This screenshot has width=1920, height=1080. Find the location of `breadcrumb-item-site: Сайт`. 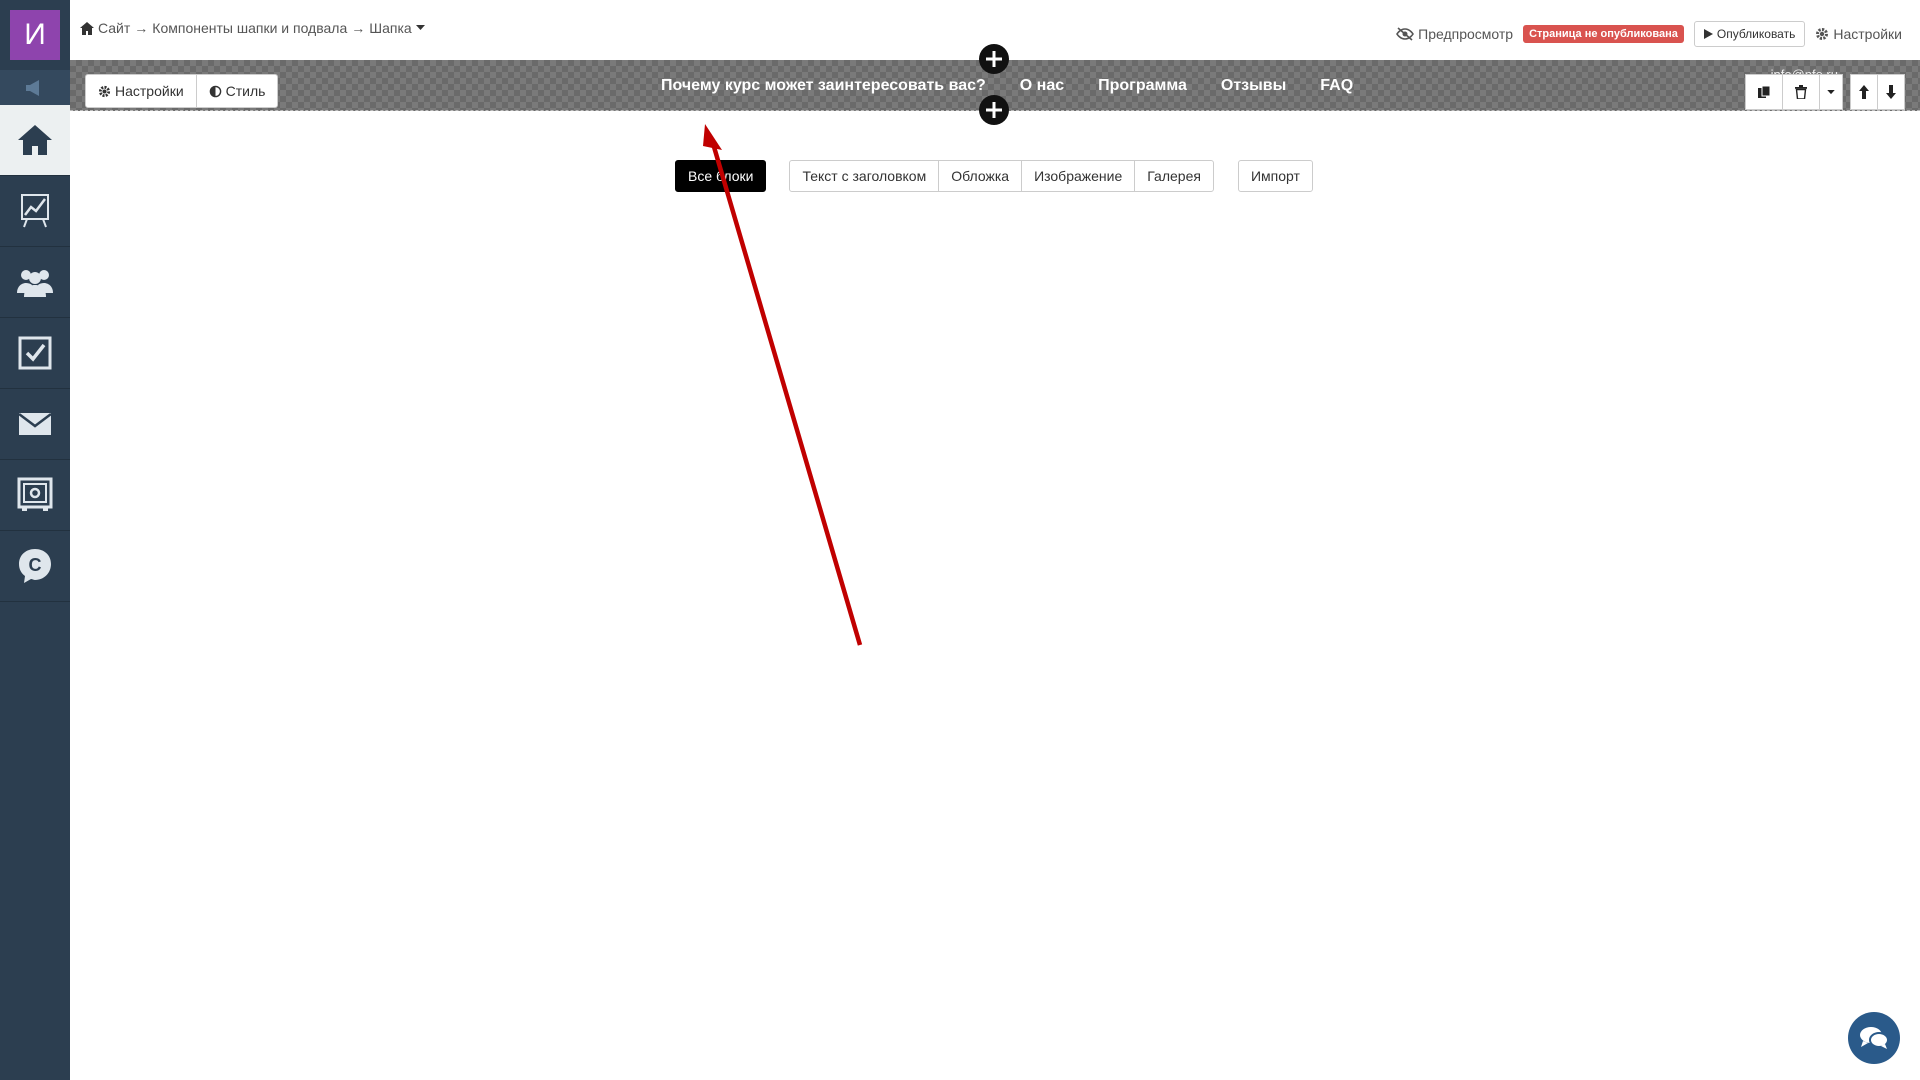

breadcrumb-item-site: Сайт is located at coordinates (114, 28).